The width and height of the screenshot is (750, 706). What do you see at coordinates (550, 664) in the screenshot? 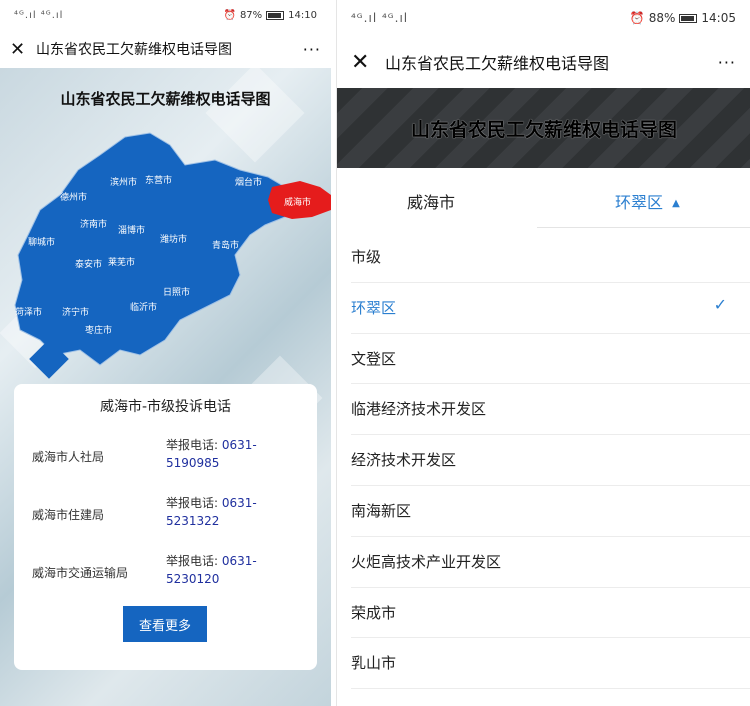
I see `district-option: 乳山市` at bounding box center [550, 664].